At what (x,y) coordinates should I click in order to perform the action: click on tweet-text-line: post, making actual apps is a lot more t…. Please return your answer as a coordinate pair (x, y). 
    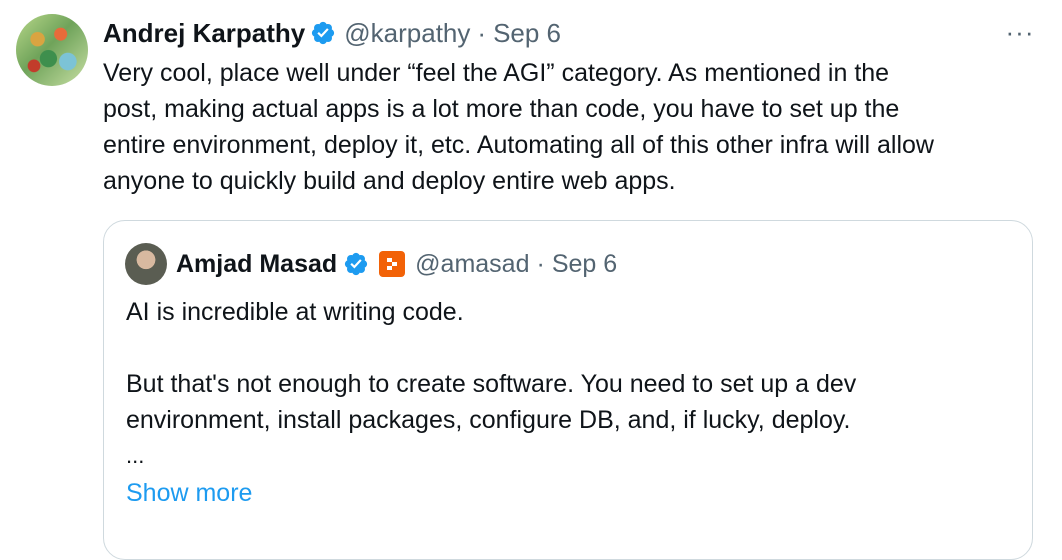
    Looking at the image, I should click on (501, 109).